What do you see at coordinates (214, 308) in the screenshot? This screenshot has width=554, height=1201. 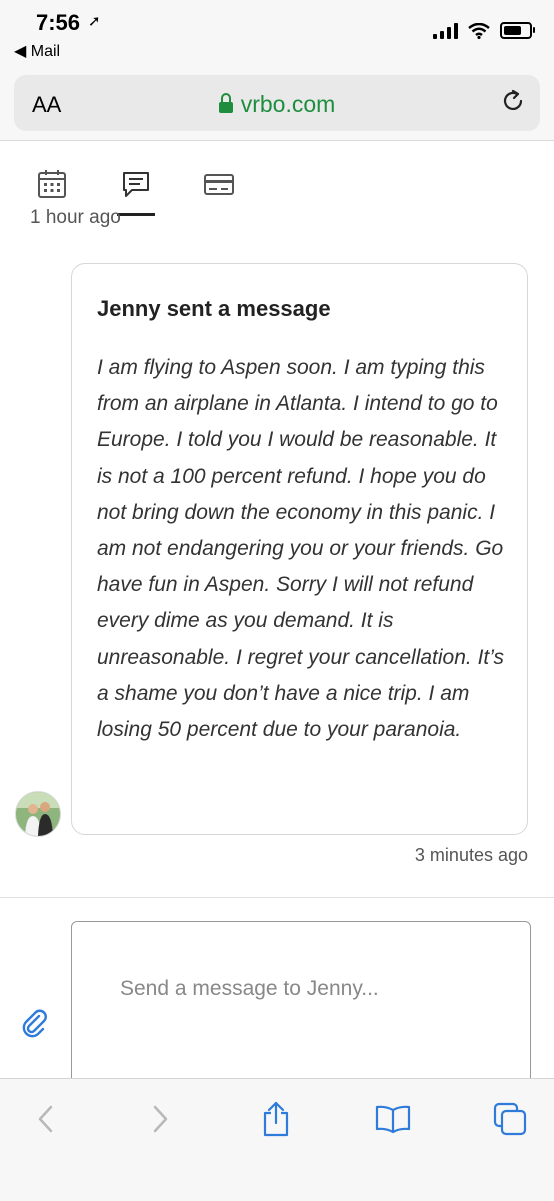 I see `message-title: Jenny sent a message` at bounding box center [214, 308].